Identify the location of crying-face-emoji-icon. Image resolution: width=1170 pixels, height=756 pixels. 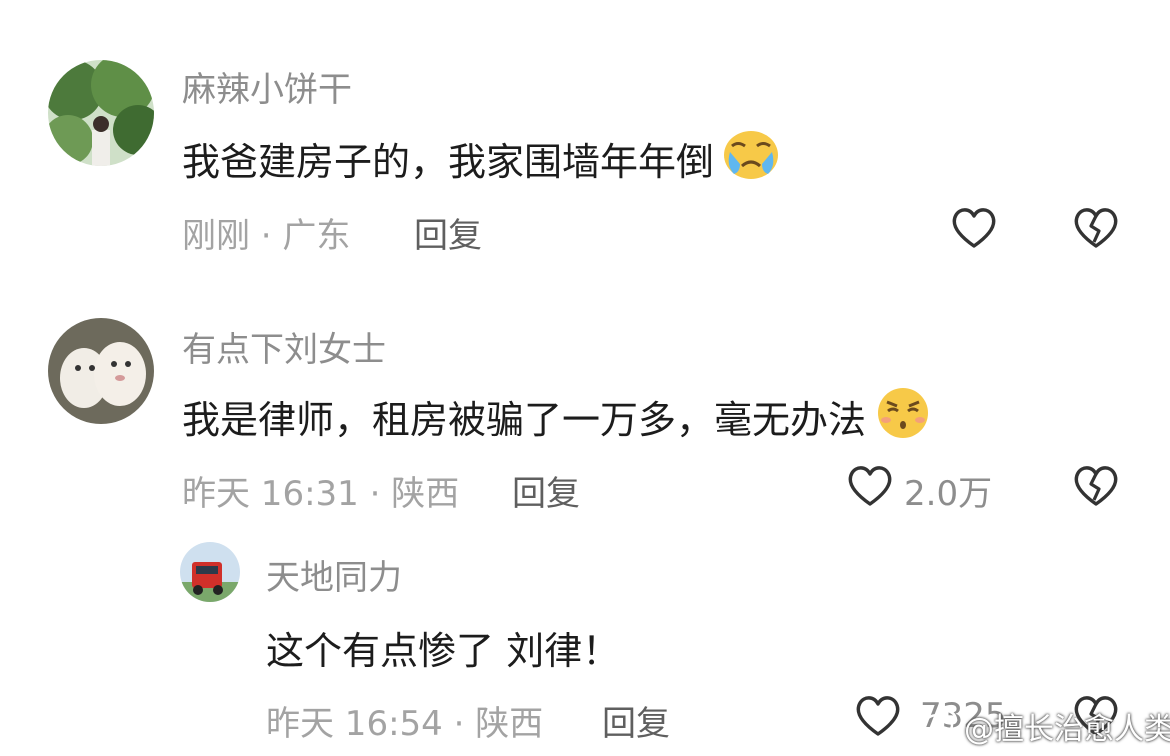
(751, 158).